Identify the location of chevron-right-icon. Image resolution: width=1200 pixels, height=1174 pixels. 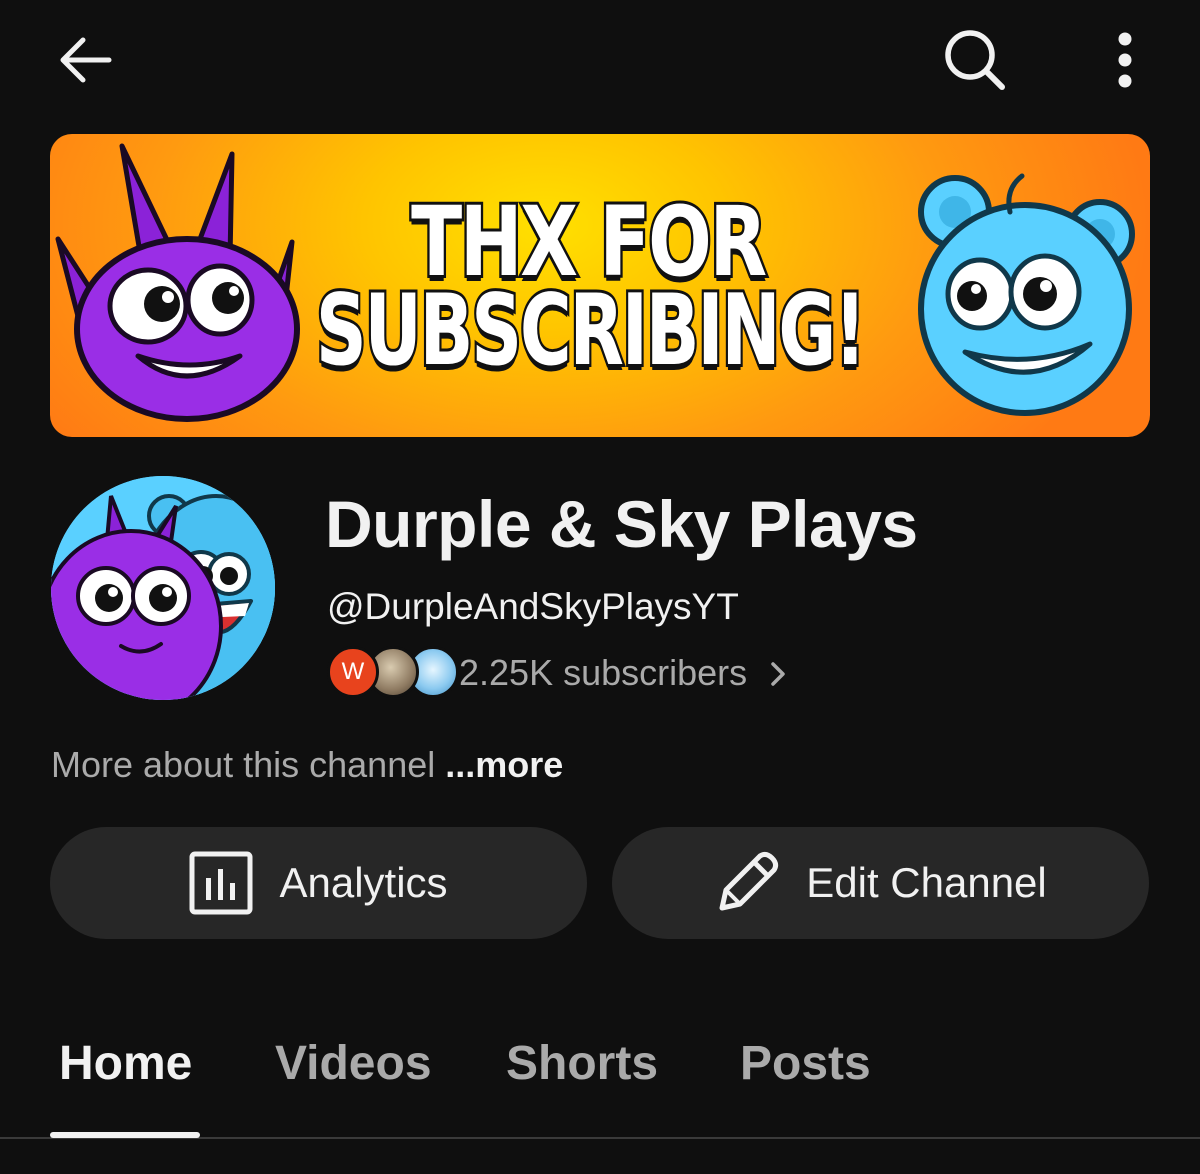
(778, 674).